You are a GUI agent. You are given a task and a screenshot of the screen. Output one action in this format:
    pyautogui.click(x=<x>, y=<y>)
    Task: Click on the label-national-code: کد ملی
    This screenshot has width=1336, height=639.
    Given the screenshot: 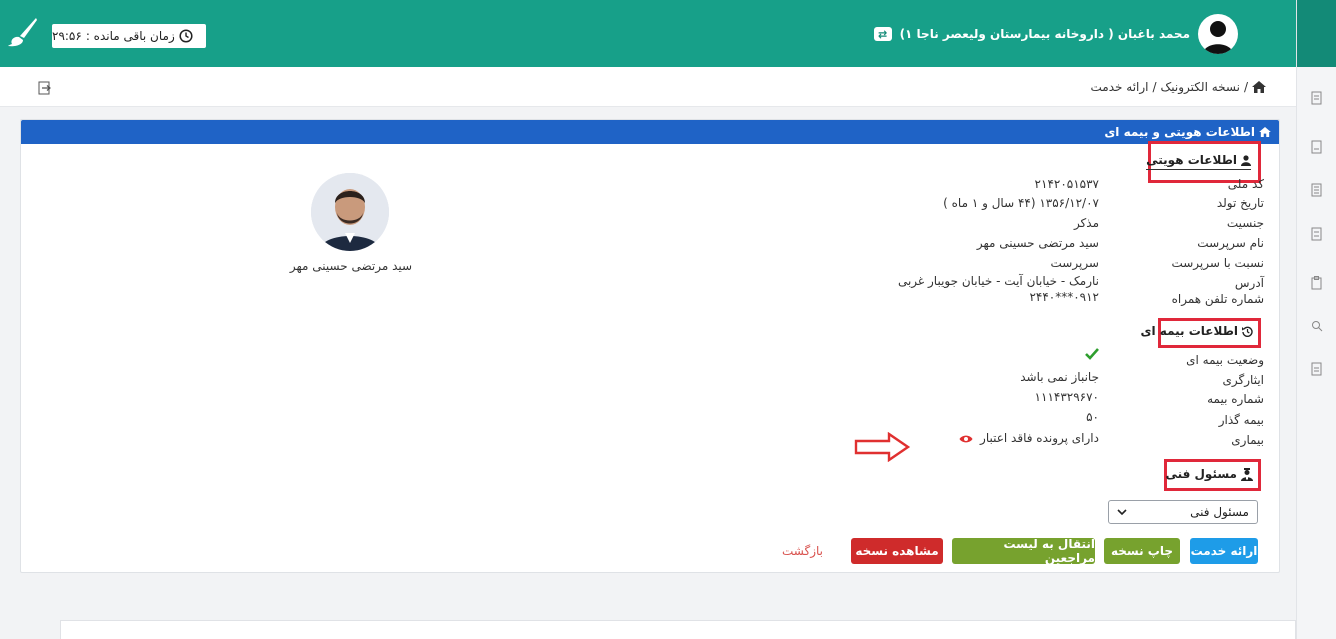 What is the action you would take?
    pyautogui.click(x=1245, y=184)
    